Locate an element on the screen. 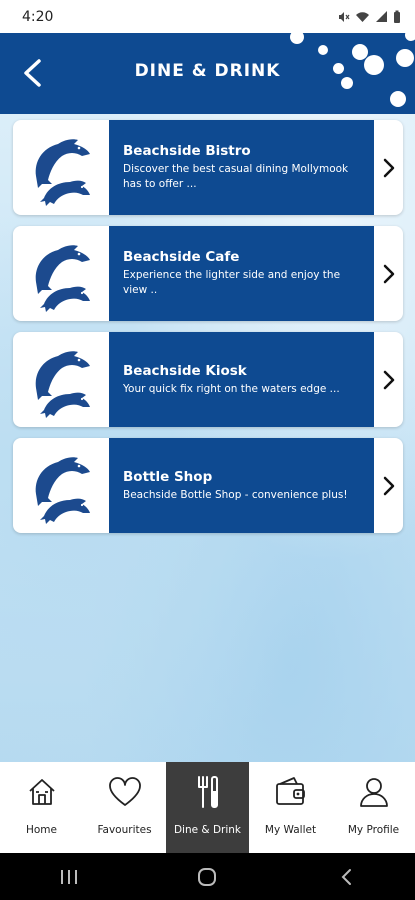 This screenshot has height=900, width=415. nav-label: My Wallet is located at coordinates (290, 830).